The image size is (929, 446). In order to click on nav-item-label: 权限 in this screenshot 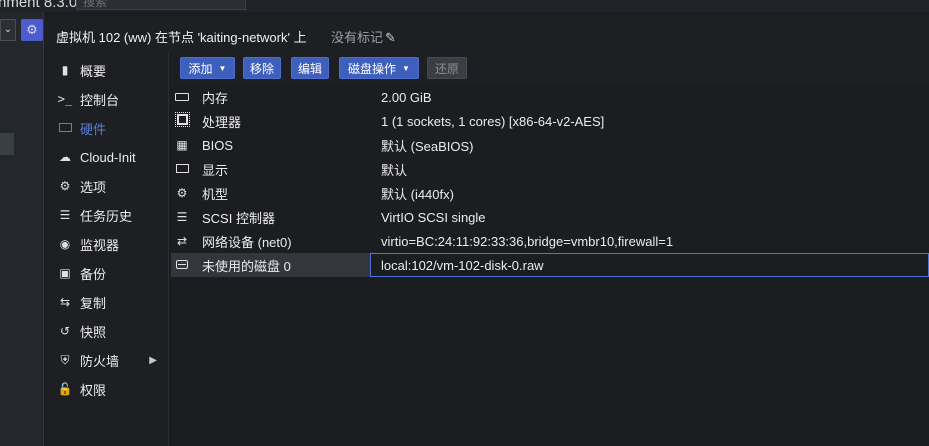, I will do `click(93, 390)`.